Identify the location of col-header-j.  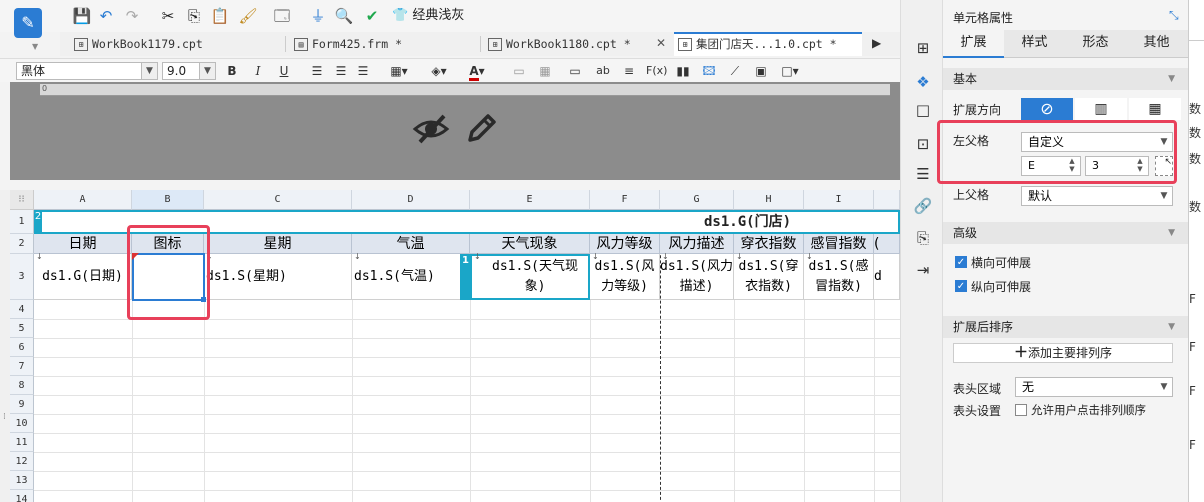
(887, 200).